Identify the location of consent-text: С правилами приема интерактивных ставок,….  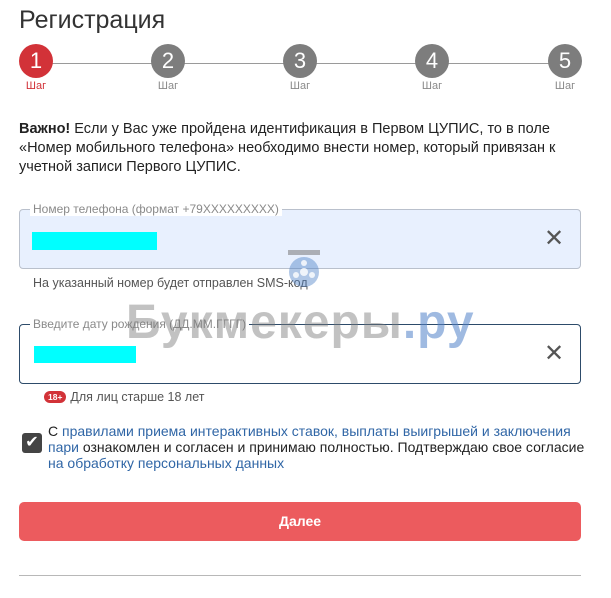
(318, 447).